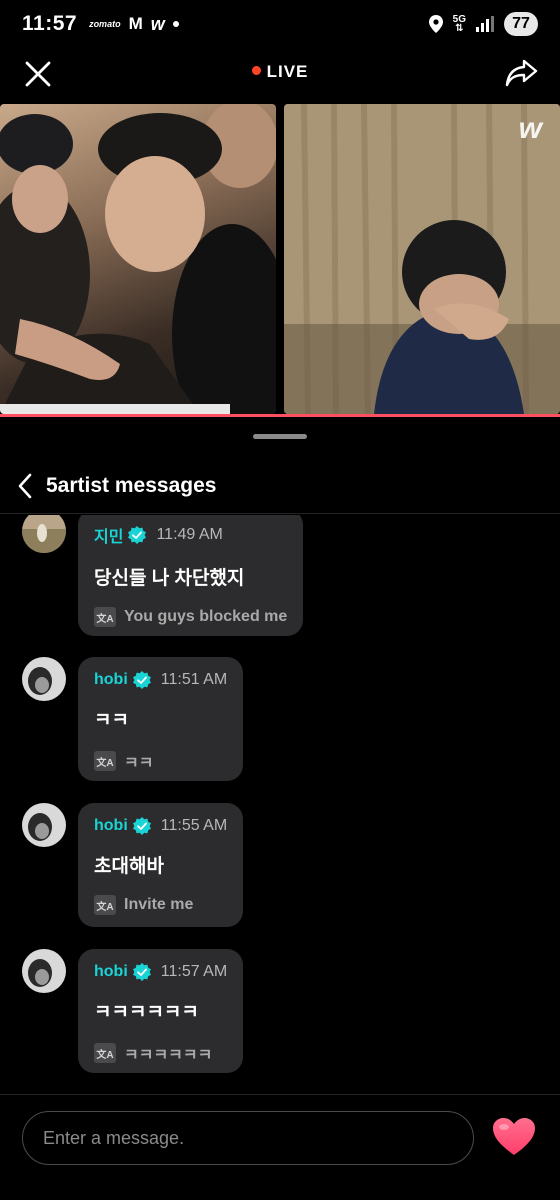  Describe the element at coordinates (459, 19) in the screenshot. I see `network-type-label: 5G` at that location.